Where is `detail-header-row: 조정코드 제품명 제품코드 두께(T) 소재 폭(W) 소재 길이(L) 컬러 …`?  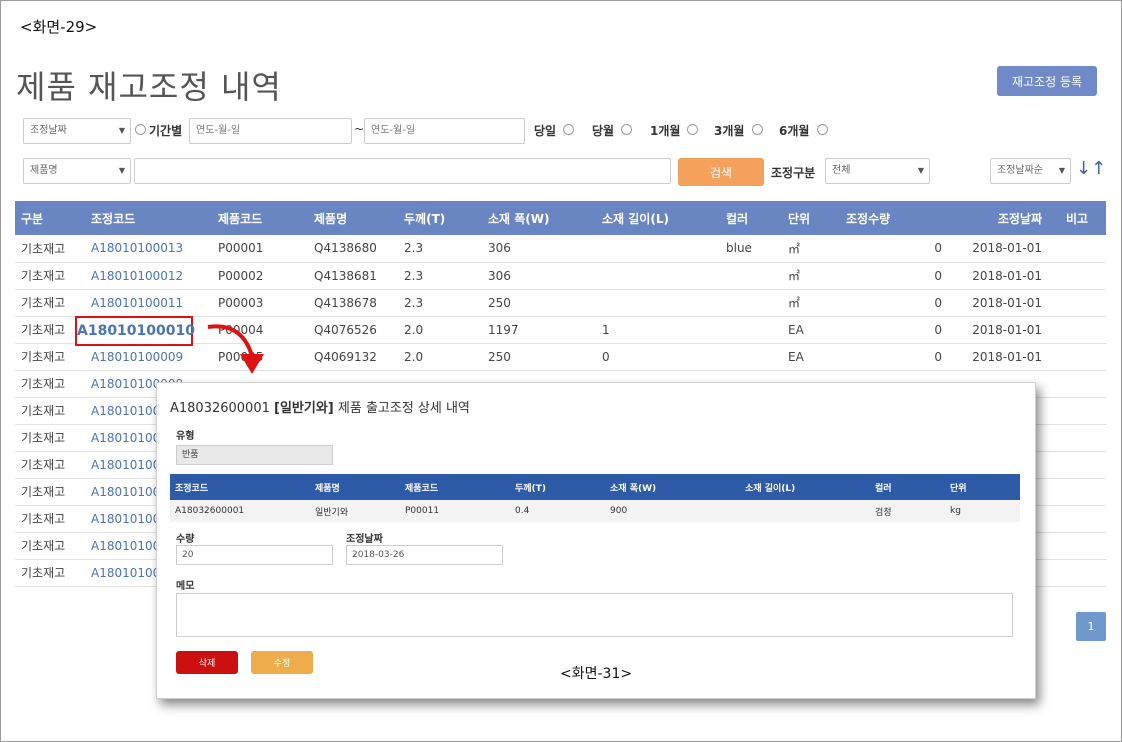 detail-header-row: 조정코드 제품명 제품코드 두께(T) 소재 폭(W) 소재 길이(L) 컬러 … is located at coordinates (595, 487).